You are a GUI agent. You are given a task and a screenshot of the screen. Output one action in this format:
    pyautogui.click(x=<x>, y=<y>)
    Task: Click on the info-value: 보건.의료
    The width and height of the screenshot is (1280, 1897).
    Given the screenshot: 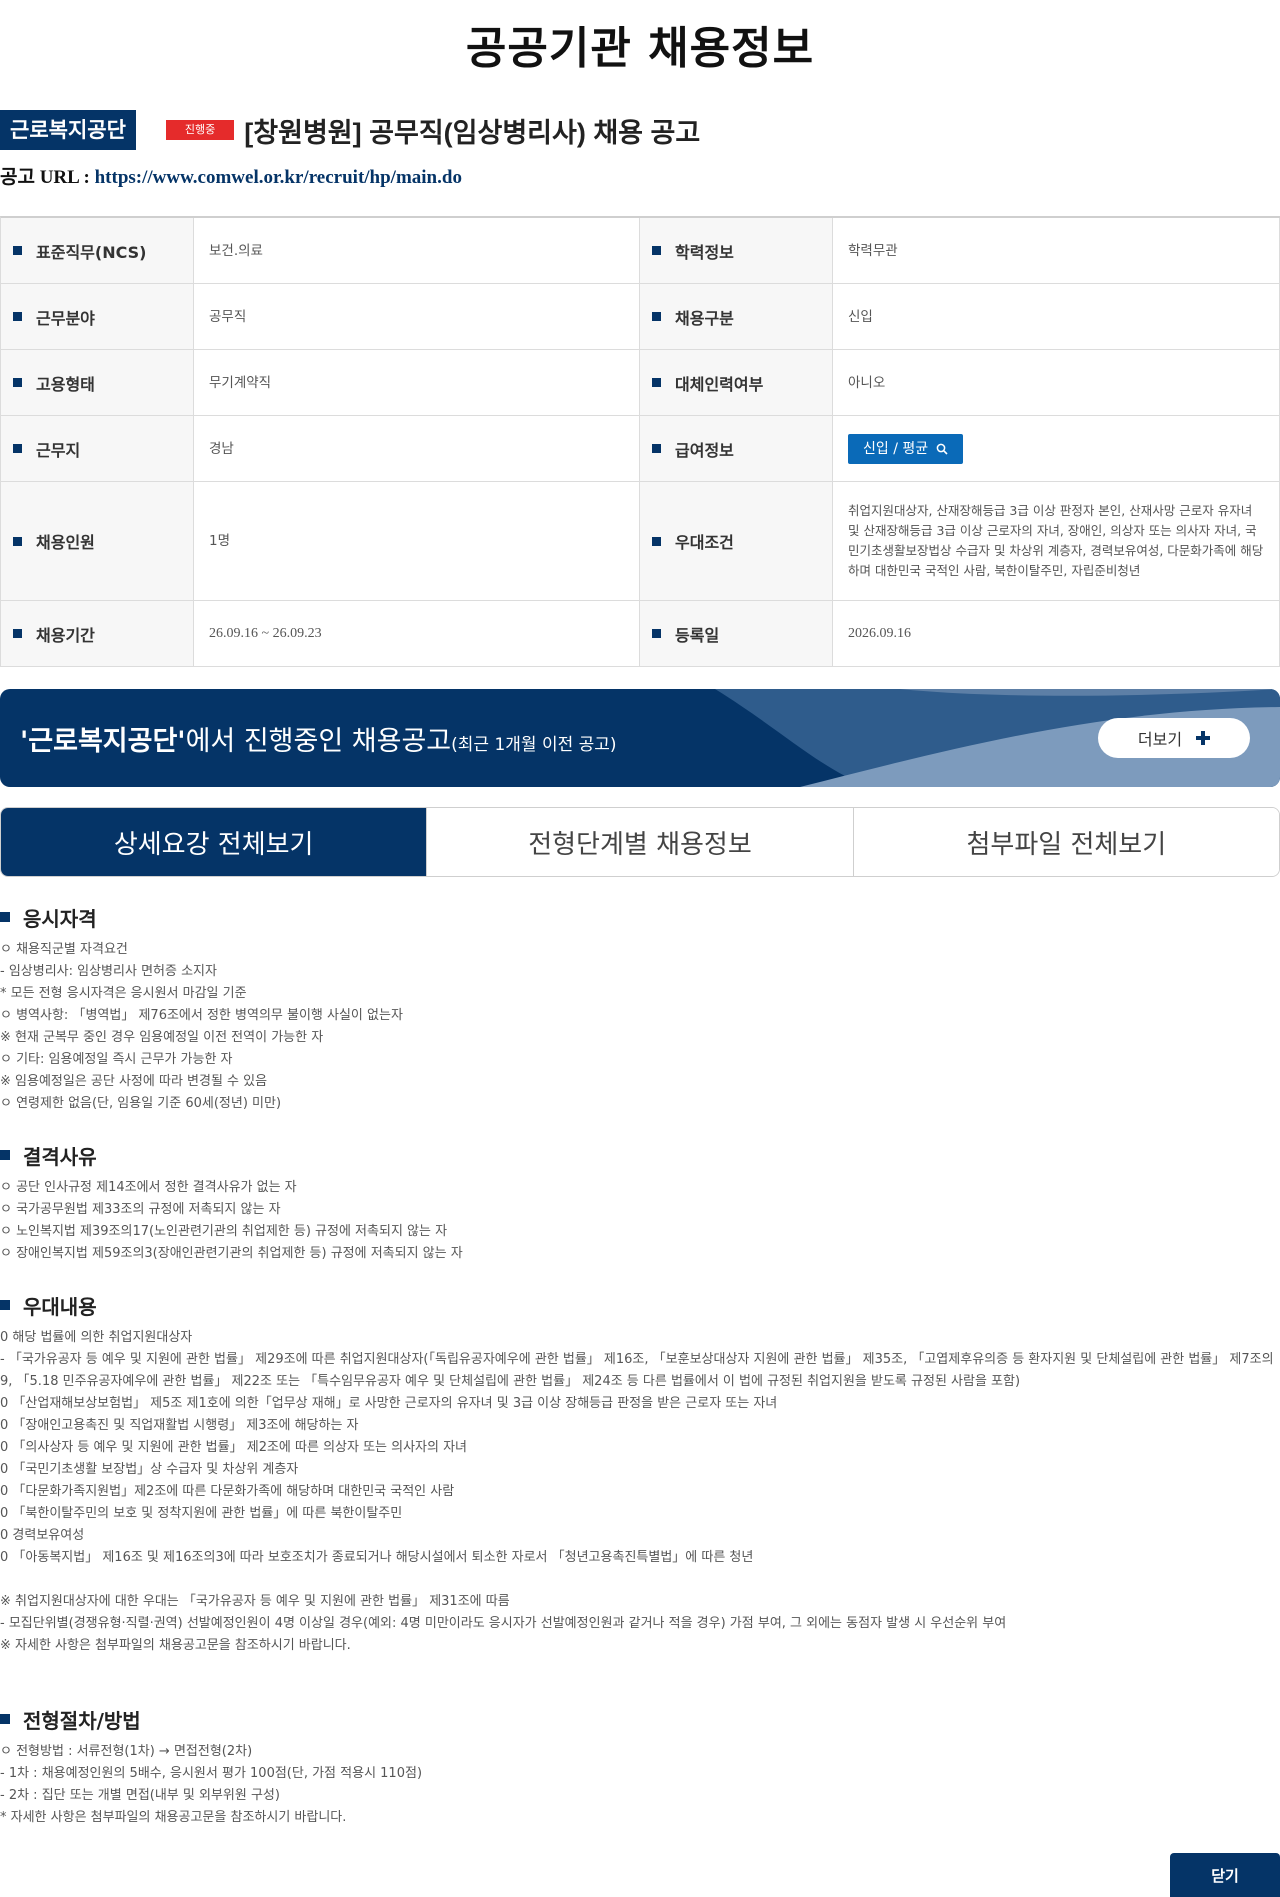 What is the action you would take?
    pyautogui.click(x=417, y=250)
    